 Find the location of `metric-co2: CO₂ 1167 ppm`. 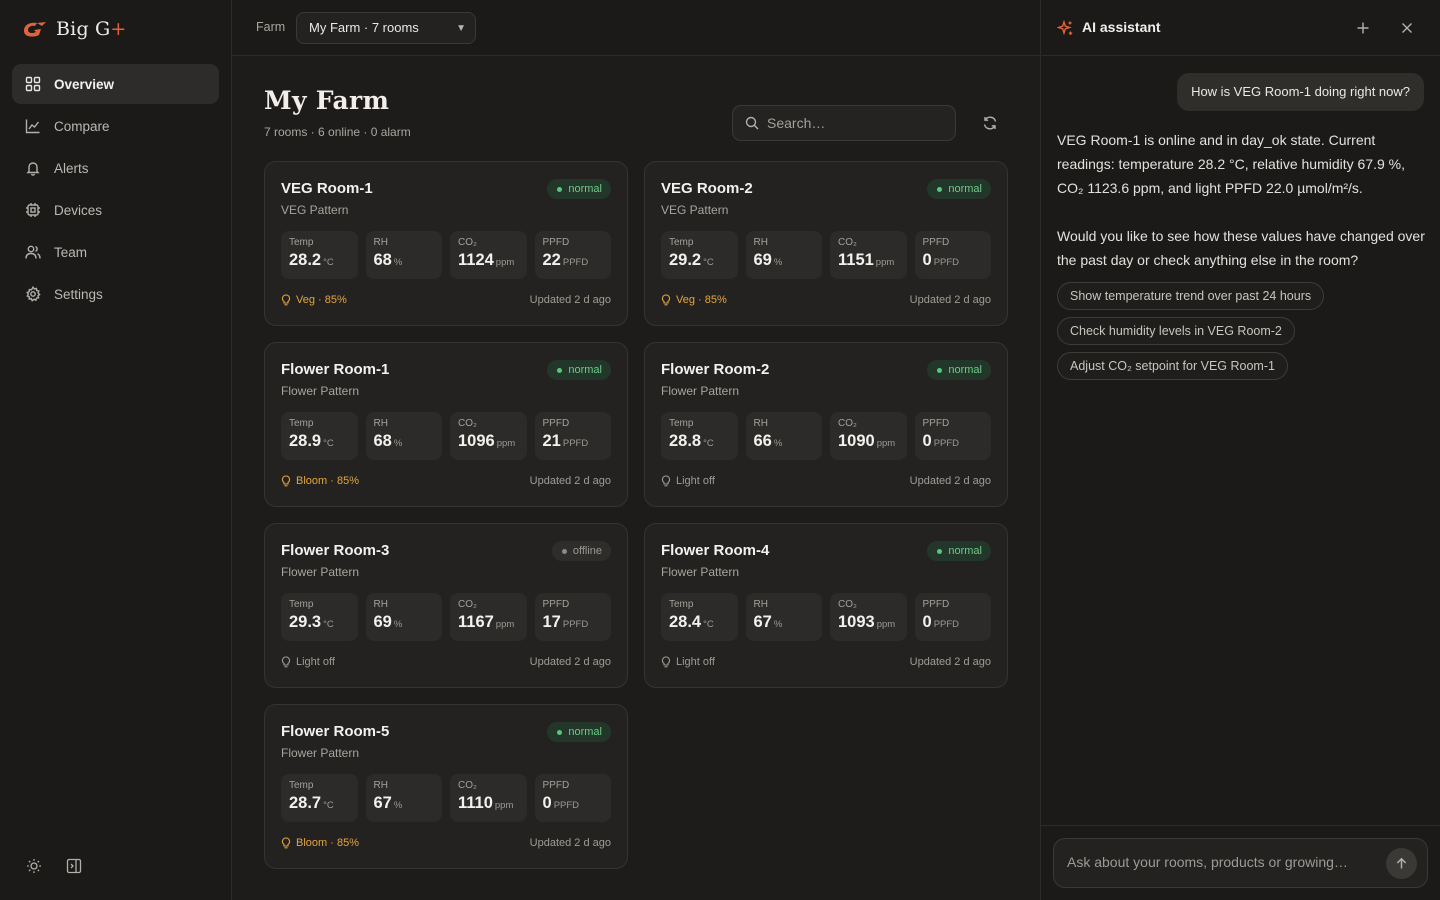

metric-co2: CO₂ 1167 ppm is located at coordinates (488, 617).